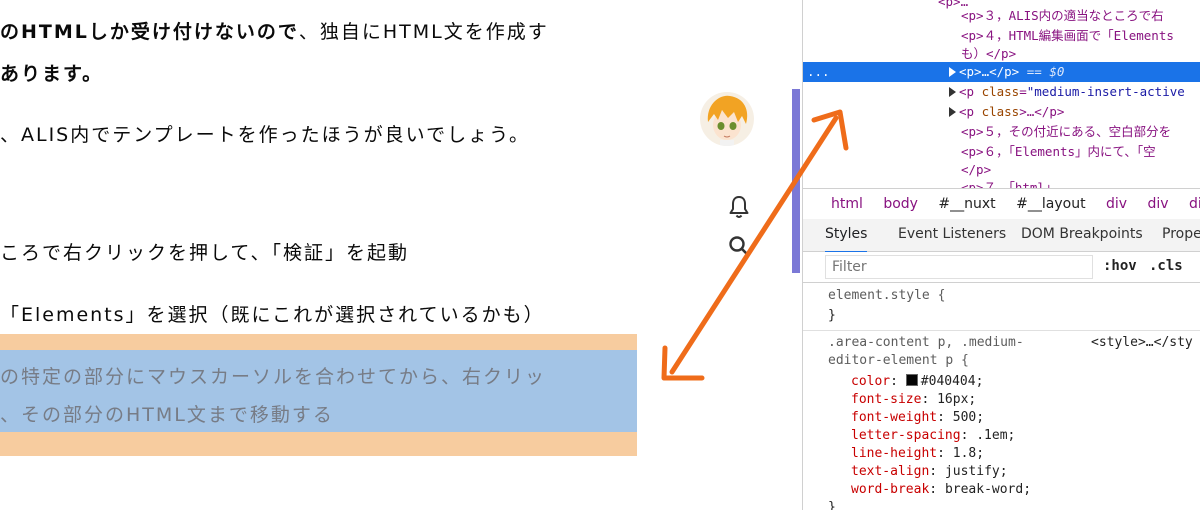  I want to click on dom-node: <p>６，「Elements」内にて、「空, so click(1001, 152).